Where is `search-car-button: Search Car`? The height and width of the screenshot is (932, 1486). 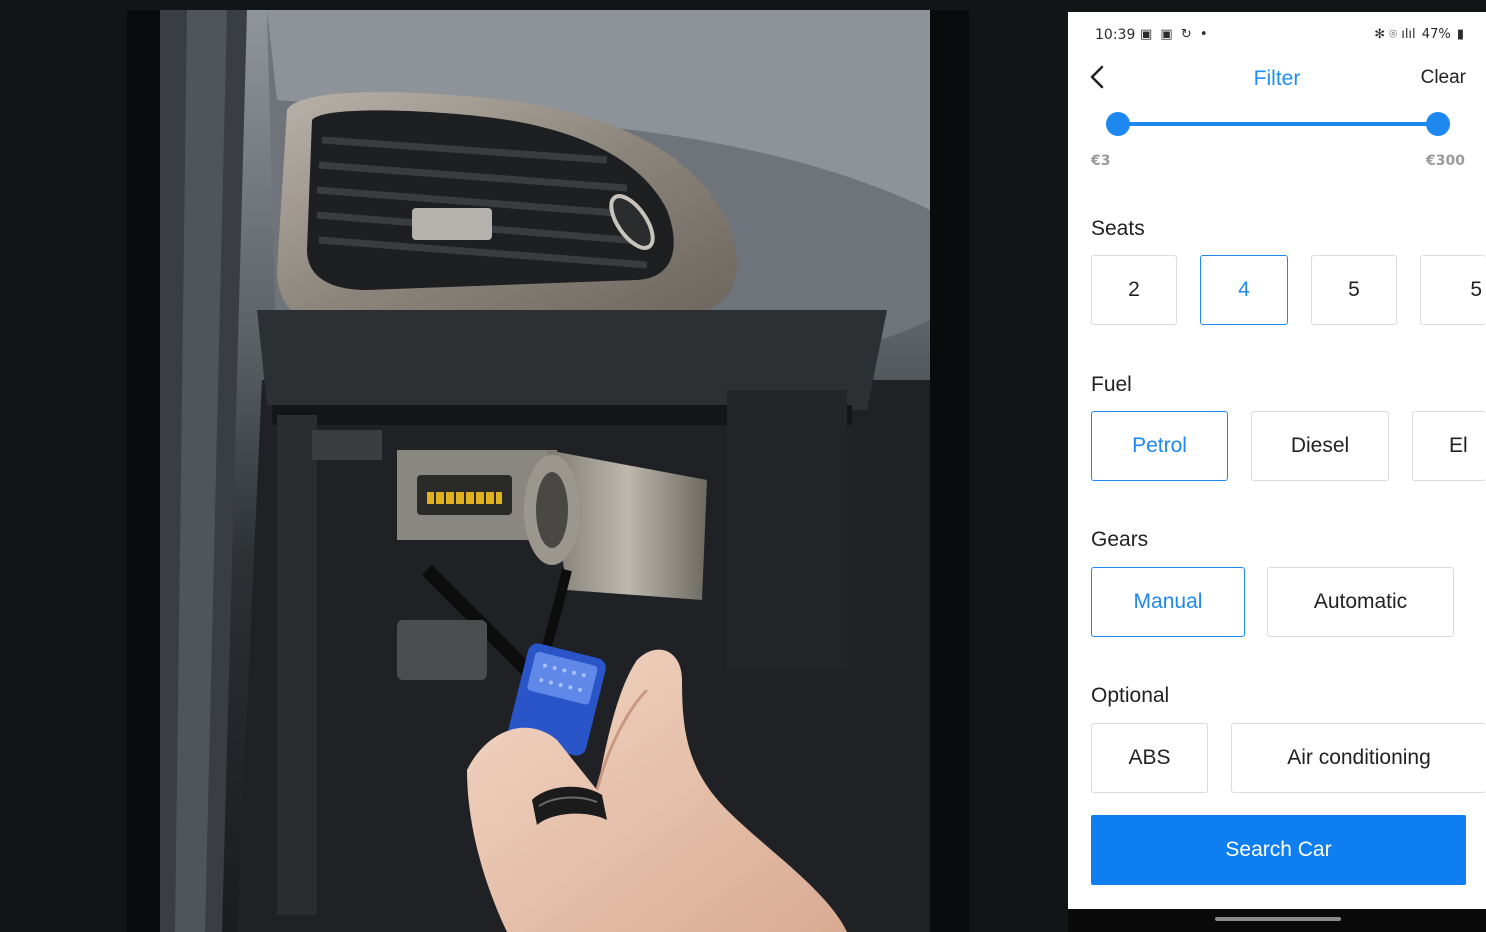 search-car-button: Search Car is located at coordinates (1278, 850).